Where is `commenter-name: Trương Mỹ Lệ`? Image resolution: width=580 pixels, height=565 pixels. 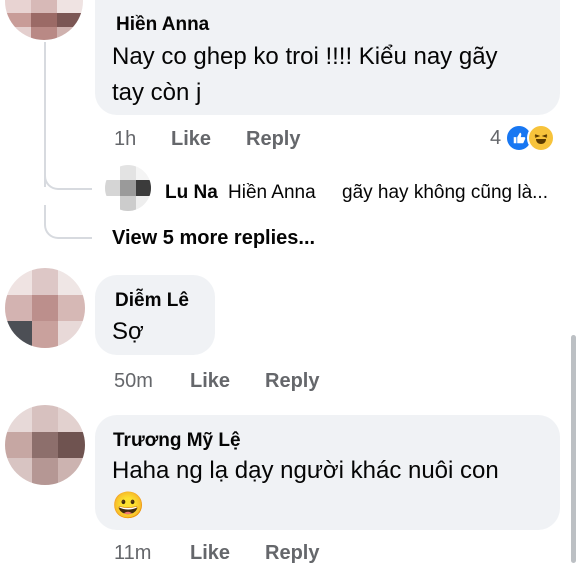
commenter-name: Trương Mỹ Lệ is located at coordinates (177, 441).